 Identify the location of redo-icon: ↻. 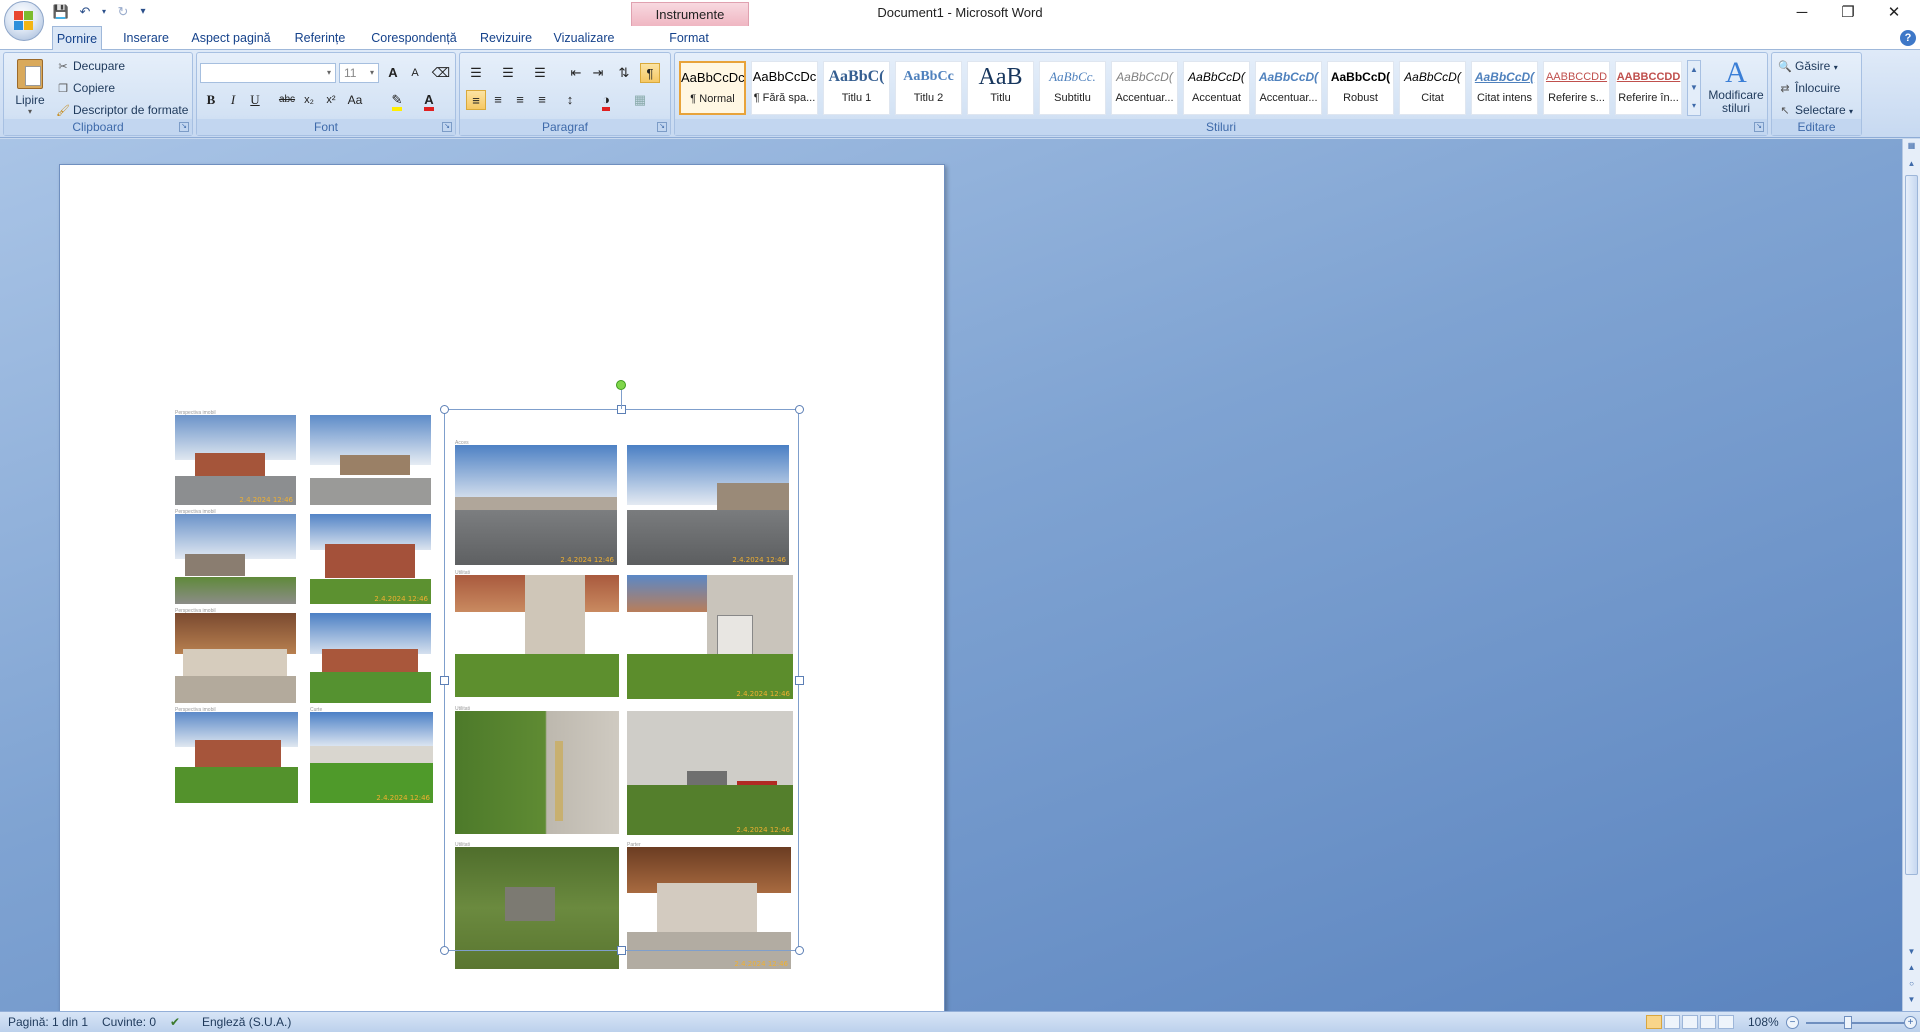
(123, 12).